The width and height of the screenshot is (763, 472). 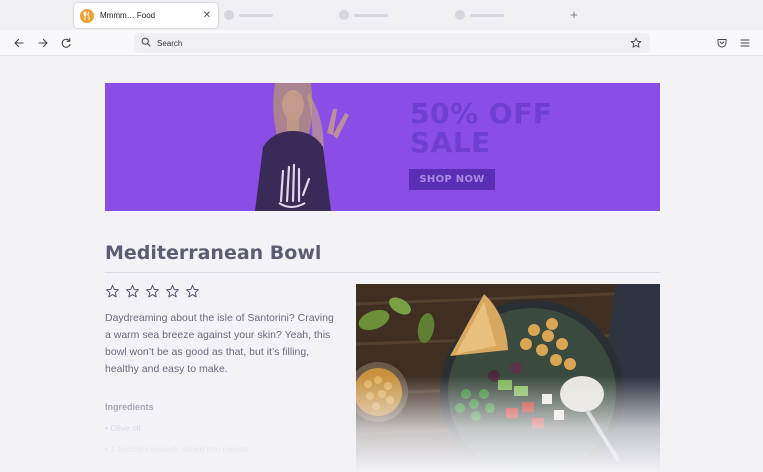 I want to click on headline-line-2: SALE, so click(x=450, y=142).